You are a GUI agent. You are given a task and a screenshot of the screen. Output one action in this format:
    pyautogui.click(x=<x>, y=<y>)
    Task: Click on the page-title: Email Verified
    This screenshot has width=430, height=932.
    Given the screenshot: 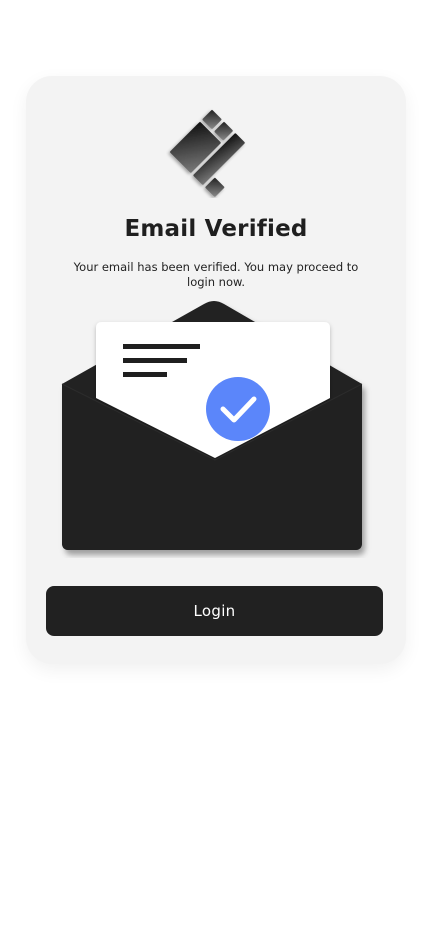 What is the action you would take?
    pyautogui.click(x=216, y=229)
    